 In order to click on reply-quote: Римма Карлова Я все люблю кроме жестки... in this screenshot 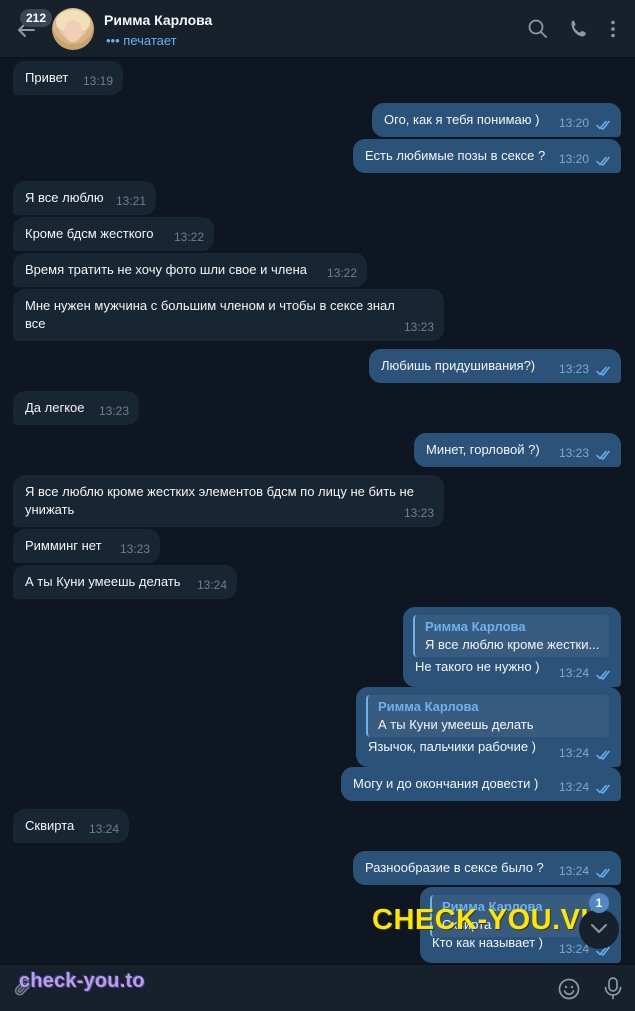, I will do `click(511, 636)`.